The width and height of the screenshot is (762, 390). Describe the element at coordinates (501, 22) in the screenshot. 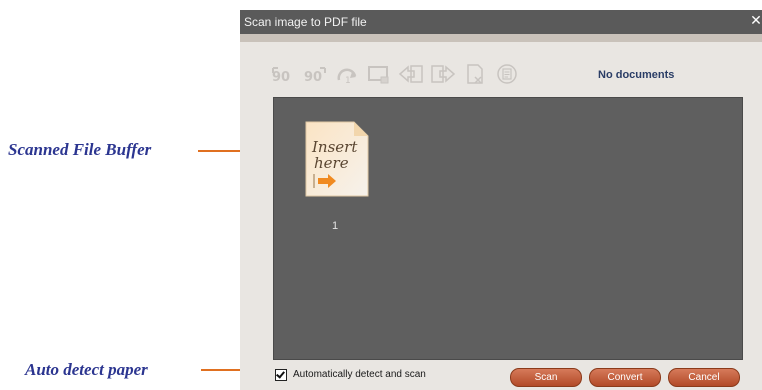

I see `title-bar: Scan image to PDF file ✕` at that location.